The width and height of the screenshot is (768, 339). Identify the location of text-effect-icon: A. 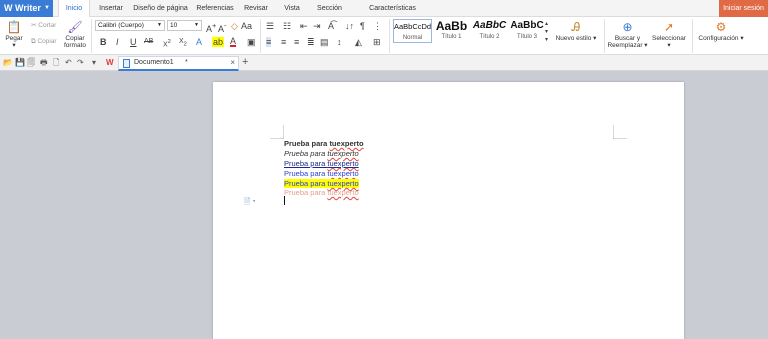
(199, 42).